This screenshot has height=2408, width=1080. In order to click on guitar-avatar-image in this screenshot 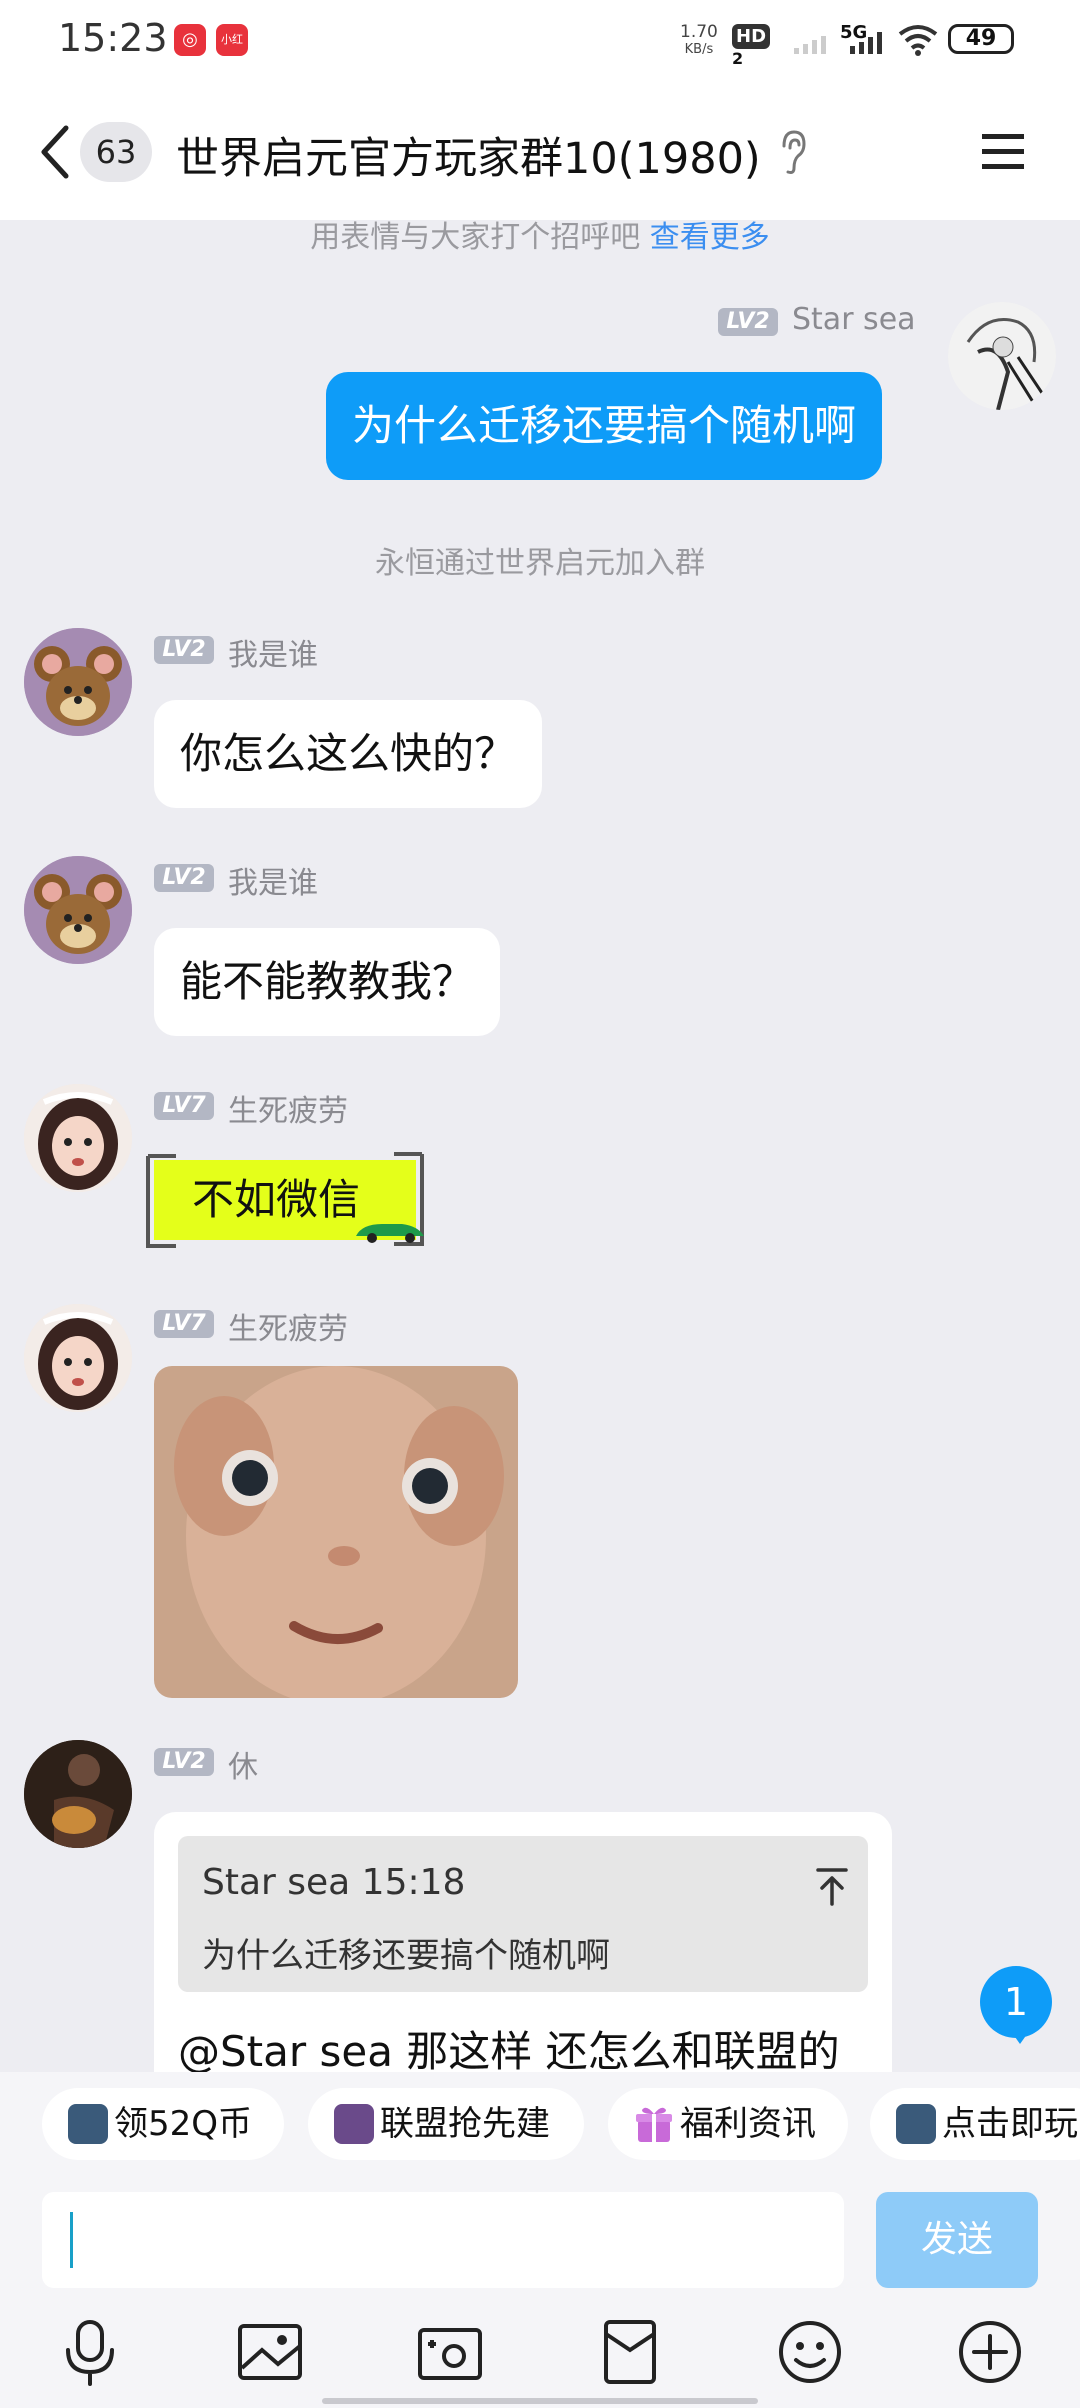, I will do `click(78, 1794)`.